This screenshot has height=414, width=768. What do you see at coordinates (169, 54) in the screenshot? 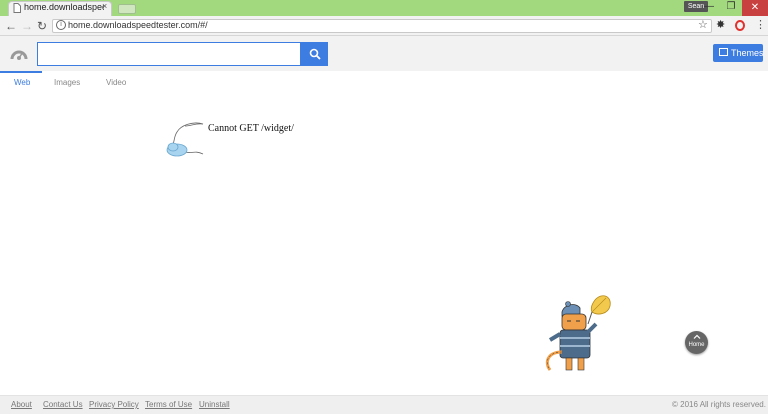
I see `search-input` at bounding box center [169, 54].